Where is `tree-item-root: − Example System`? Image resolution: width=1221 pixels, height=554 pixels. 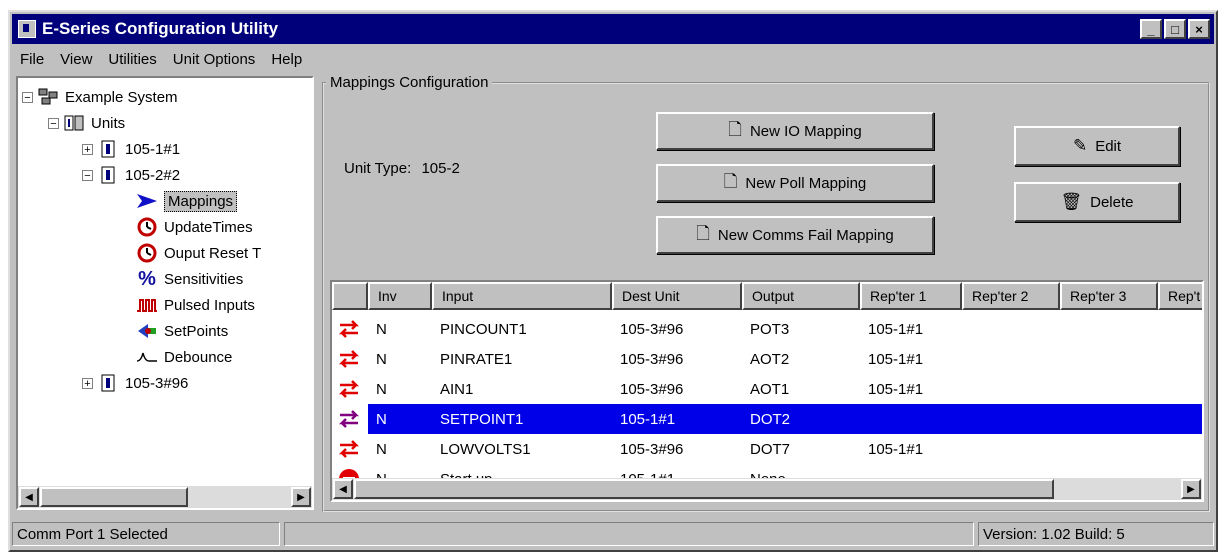 tree-item-root: − Example System is located at coordinates (100, 97).